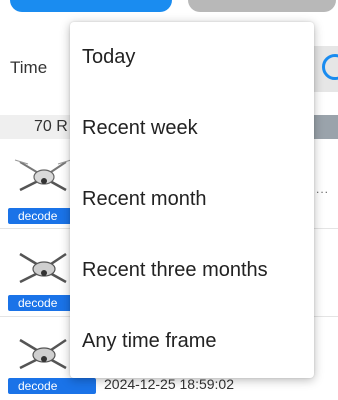 This screenshot has width=338, height=400. I want to click on row-timestamp: 2024-12-25 18:59:02, so click(169, 384).